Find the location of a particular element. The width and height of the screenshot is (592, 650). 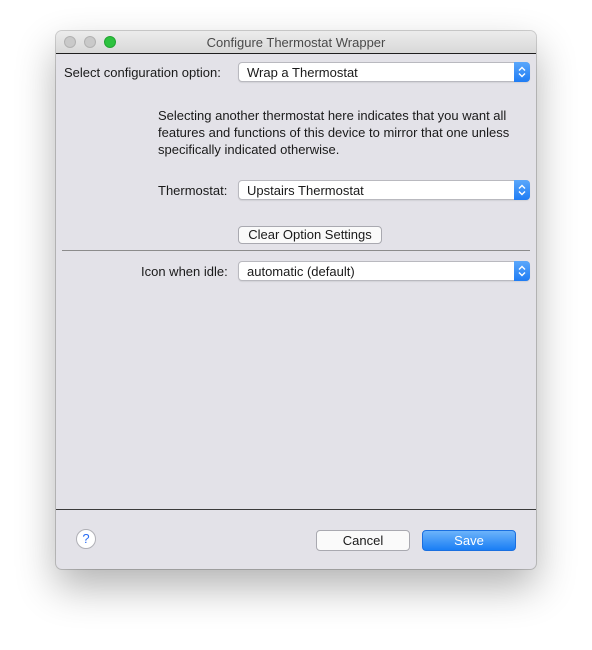

icon-idle-popup: automatic (default) is located at coordinates (384, 271).